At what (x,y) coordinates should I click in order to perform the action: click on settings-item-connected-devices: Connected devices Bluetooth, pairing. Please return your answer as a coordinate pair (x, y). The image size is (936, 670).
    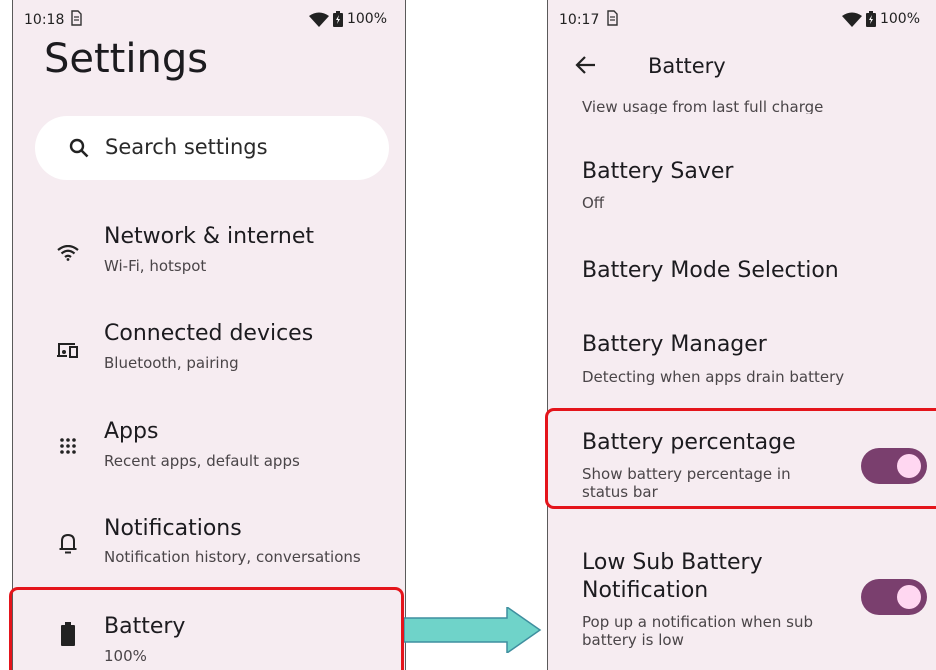
    Looking at the image, I should click on (209, 350).